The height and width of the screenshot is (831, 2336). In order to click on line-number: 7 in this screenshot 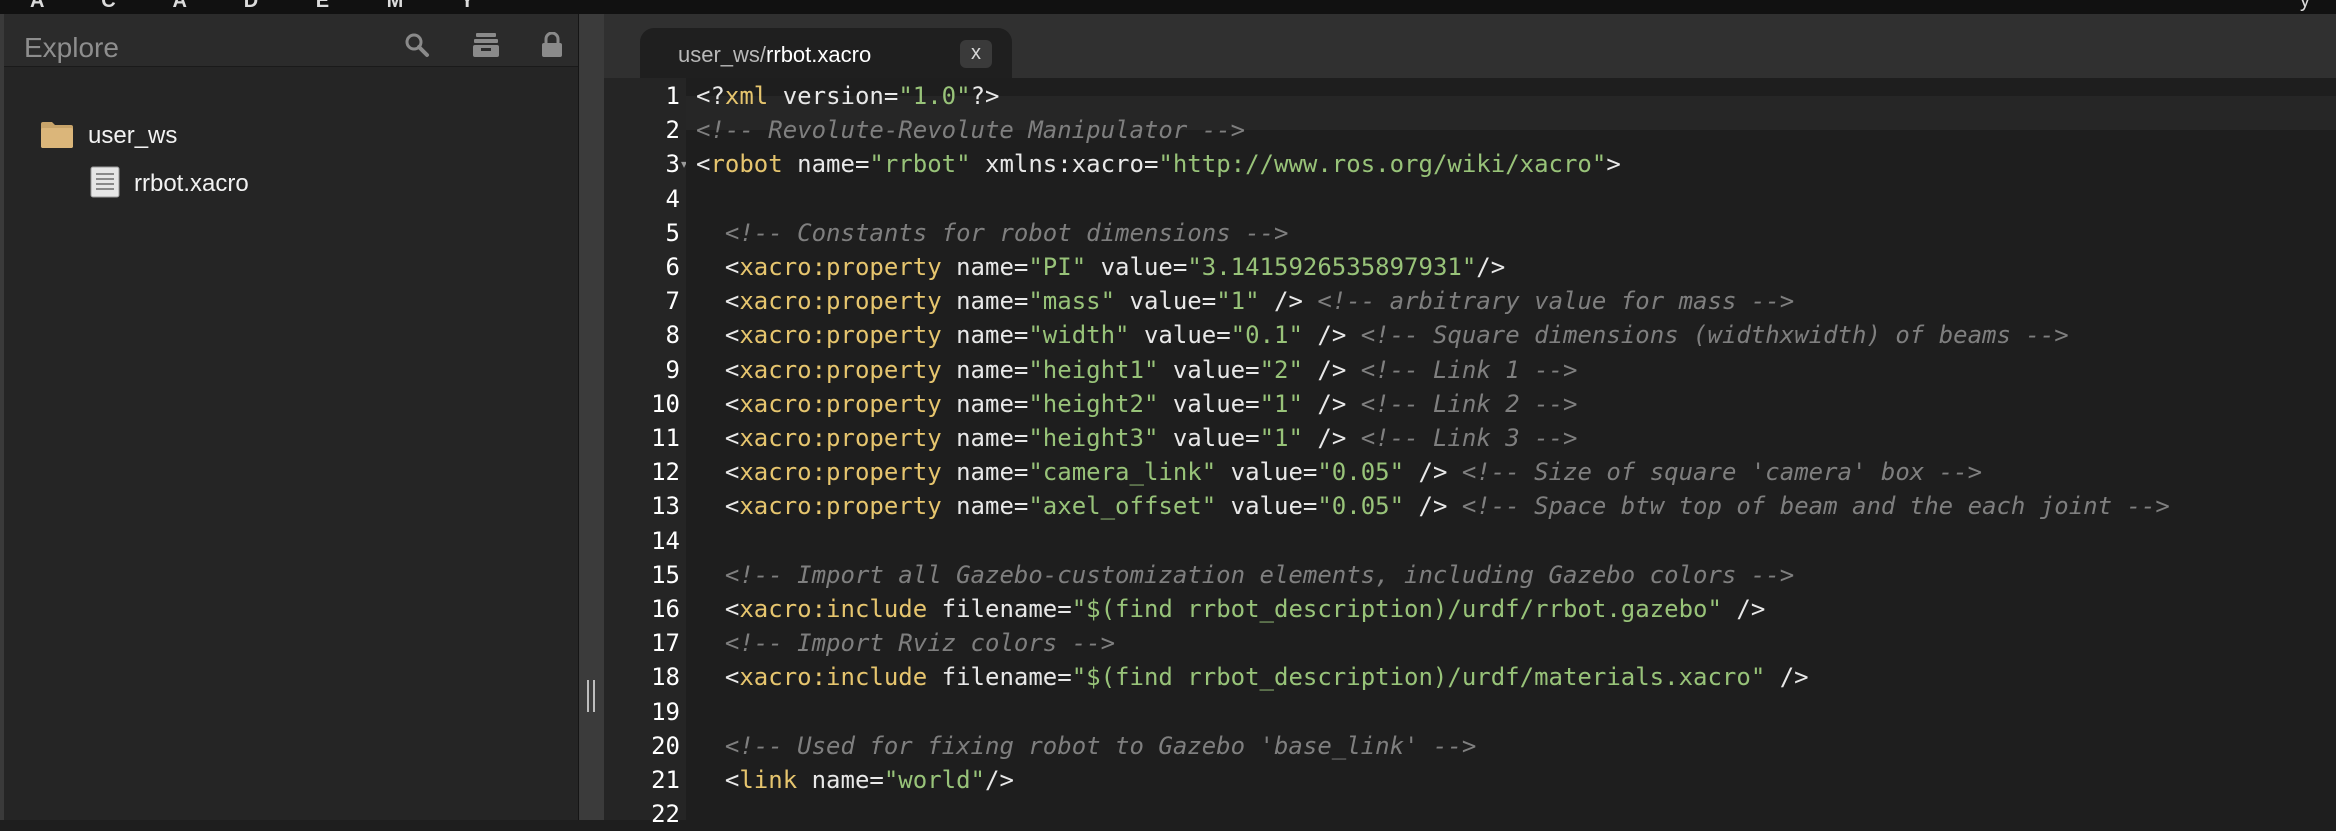, I will do `click(672, 301)`.